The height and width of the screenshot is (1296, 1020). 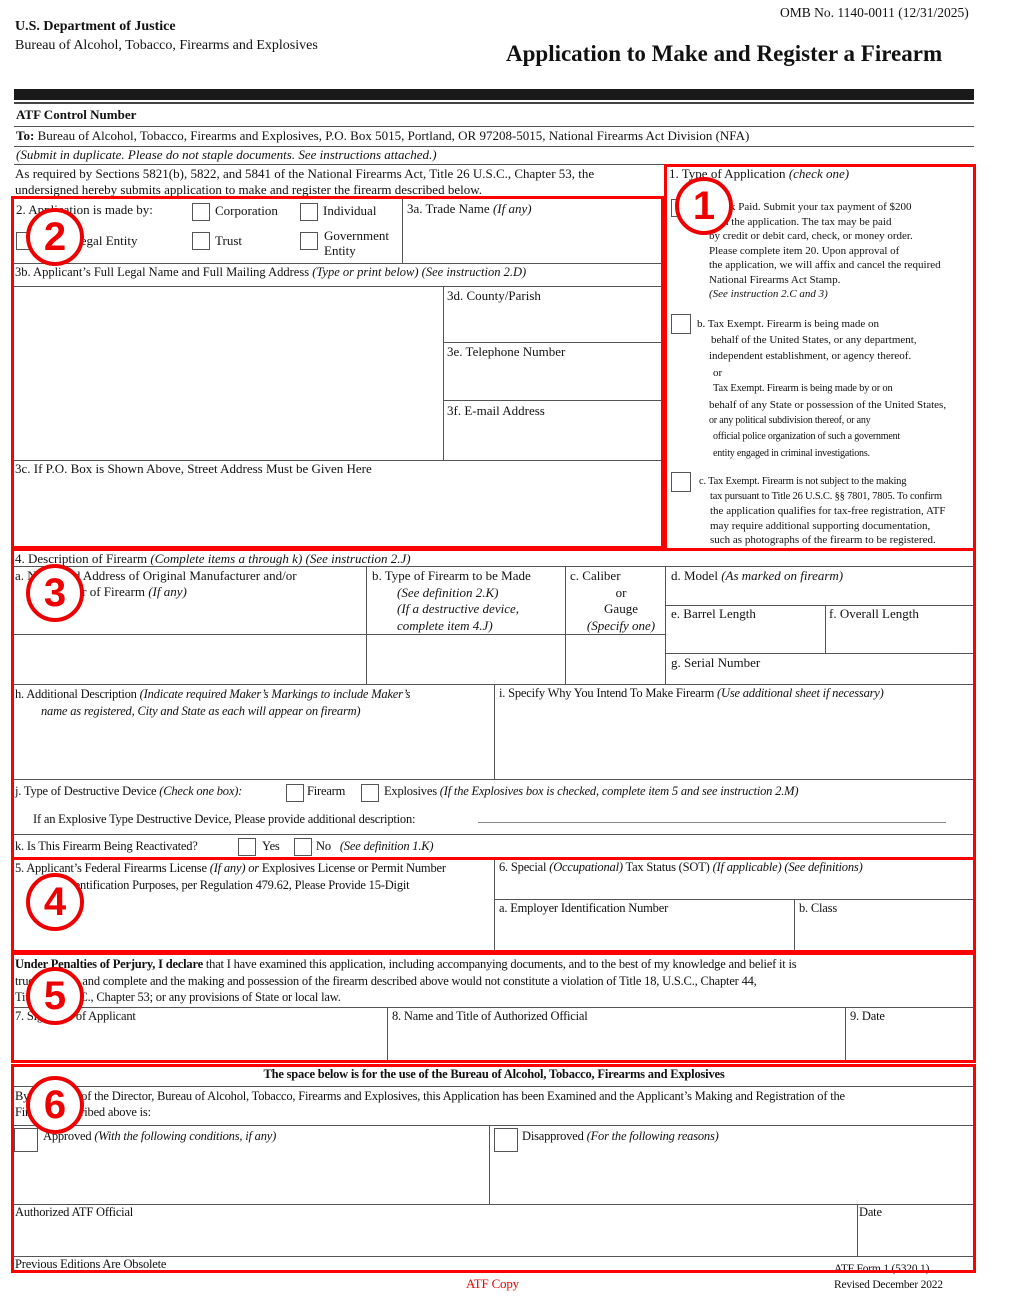 What do you see at coordinates (55, 996) in the screenshot?
I see `annotation-badge-5: 5` at bounding box center [55, 996].